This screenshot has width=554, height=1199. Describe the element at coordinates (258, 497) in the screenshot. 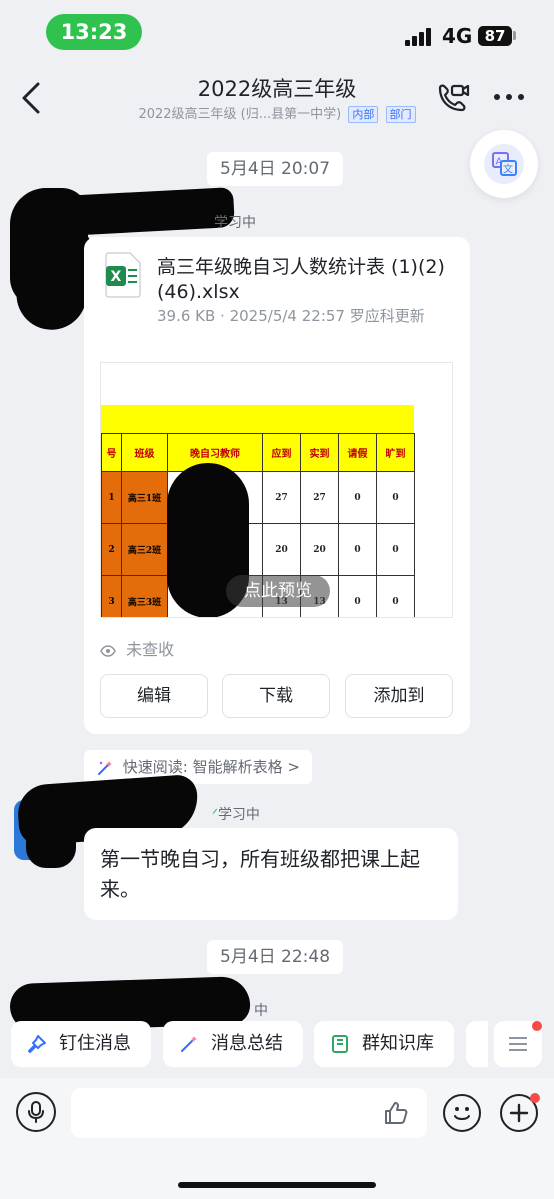

I see `table-row: 1 高三1班 27 27 0 0` at that location.